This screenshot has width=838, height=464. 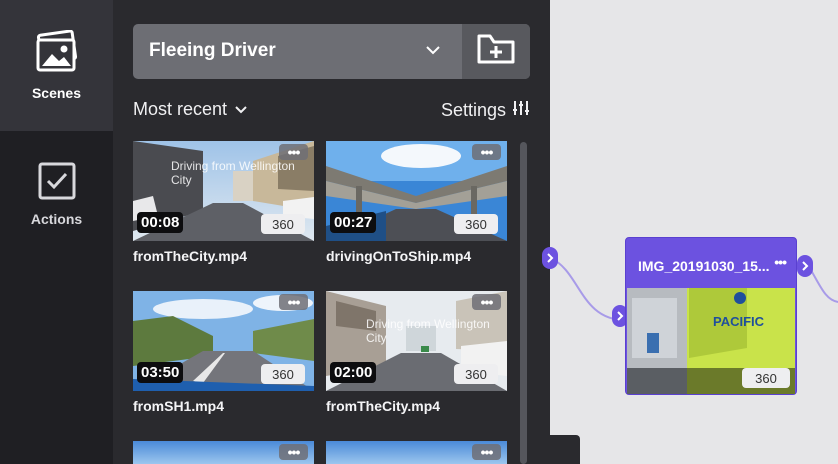 What do you see at coordinates (416, 191) in the screenshot?
I see `media-thumbnail: ••• 00:27 360` at bounding box center [416, 191].